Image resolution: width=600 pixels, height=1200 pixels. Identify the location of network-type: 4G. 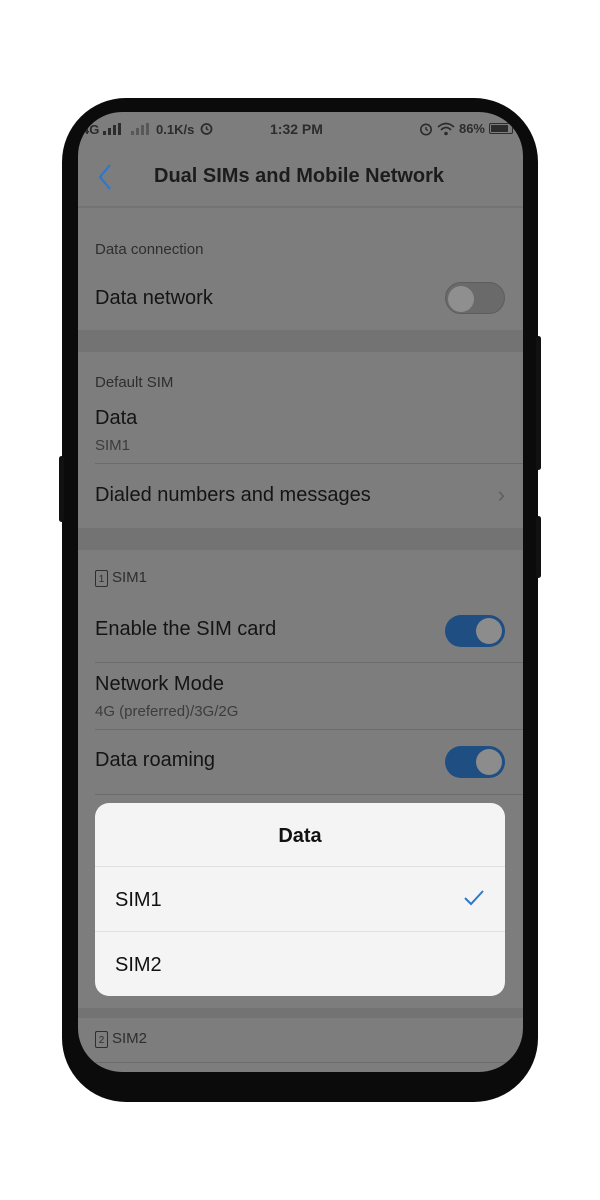
(91, 129).